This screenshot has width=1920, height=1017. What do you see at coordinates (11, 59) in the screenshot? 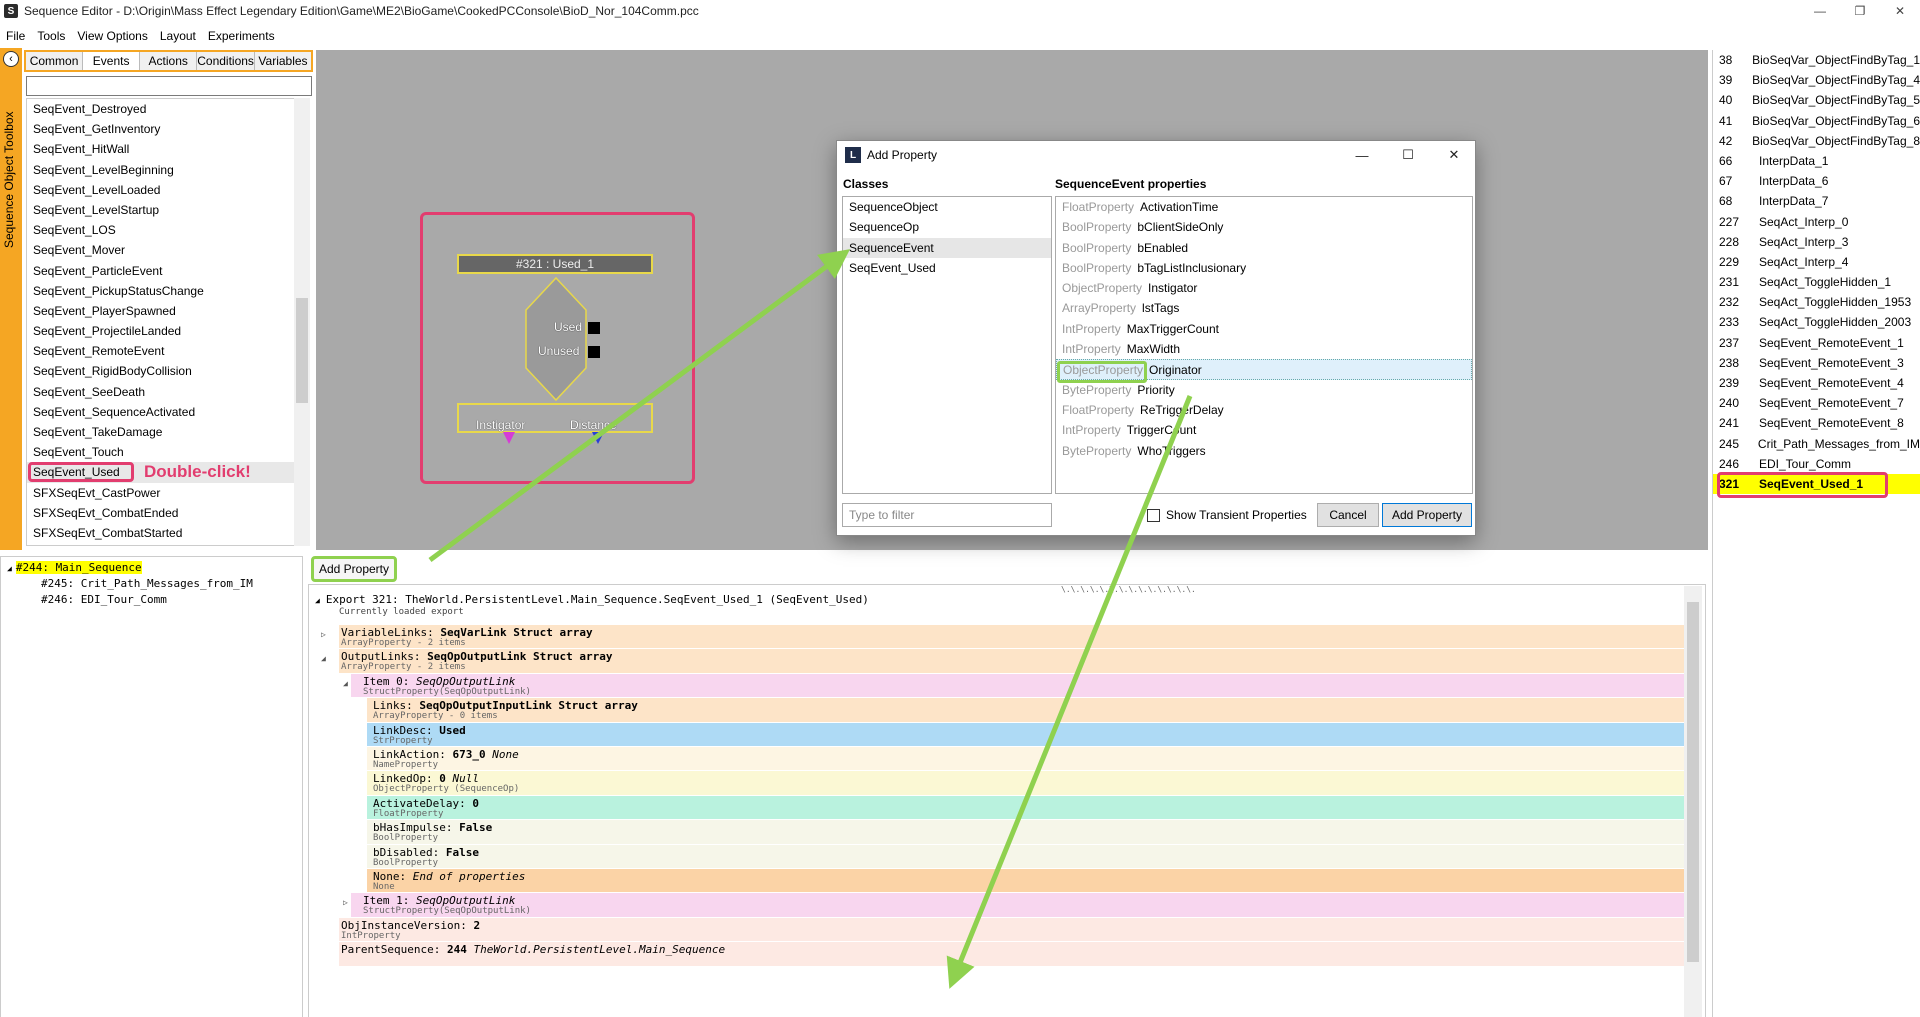
I see `collapse-toolbox-icon: ‹` at bounding box center [11, 59].